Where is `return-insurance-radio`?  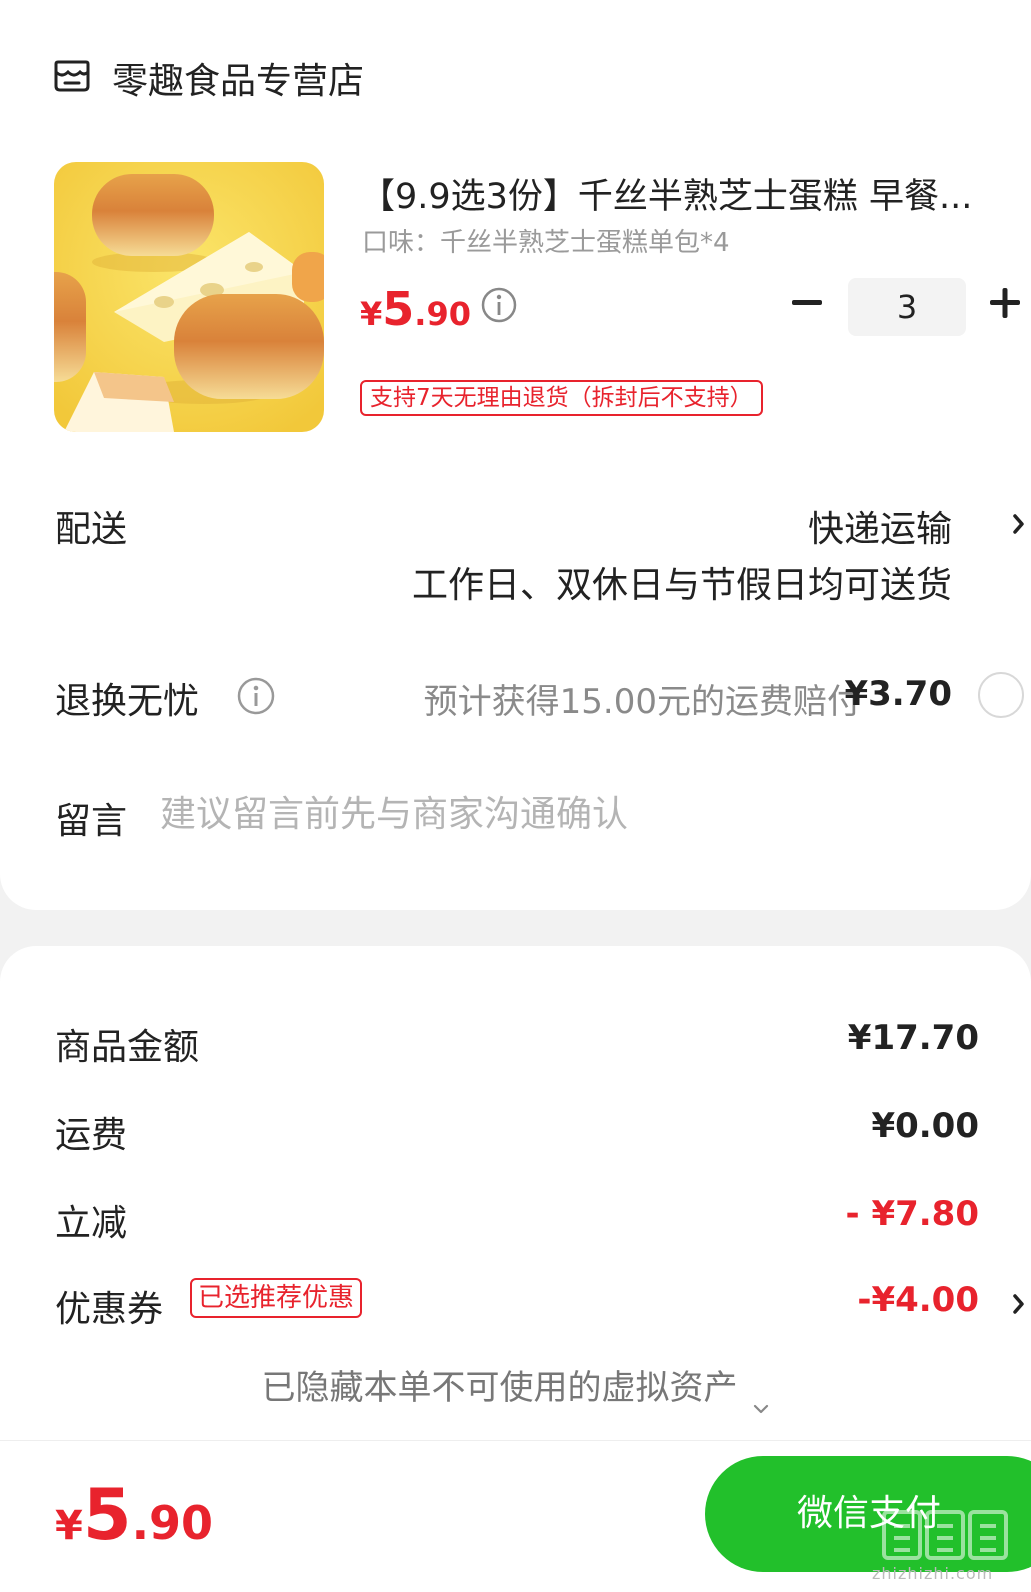 return-insurance-radio is located at coordinates (1001, 695).